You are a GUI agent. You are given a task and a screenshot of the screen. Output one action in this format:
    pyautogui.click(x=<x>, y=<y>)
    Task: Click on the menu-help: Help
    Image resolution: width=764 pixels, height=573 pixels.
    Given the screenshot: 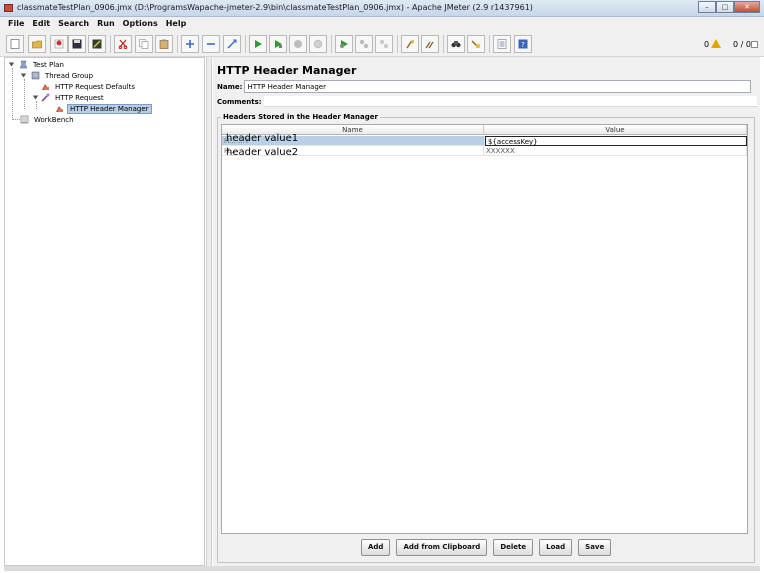 What is the action you would take?
    pyautogui.click(x=176, y=24)
    